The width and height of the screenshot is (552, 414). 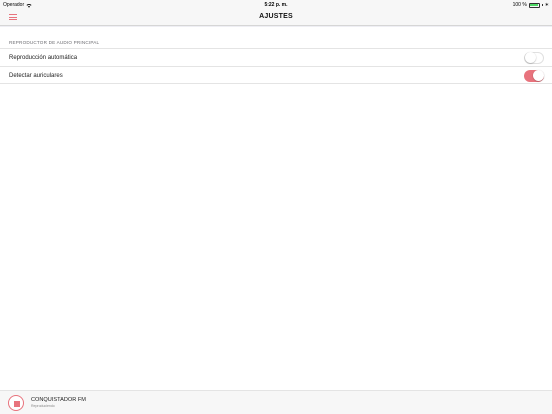 What do you see at coordinates (276, 75) in the screenshot?
I see `setting-row-headphones: Detectar auriculares` at bounding box center [276, 75].